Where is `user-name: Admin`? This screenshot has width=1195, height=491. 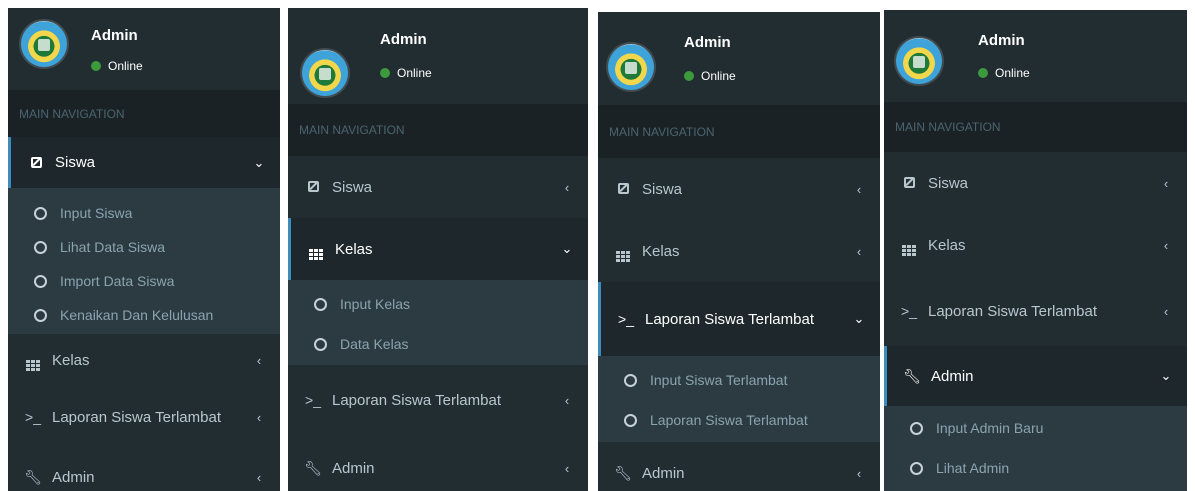
user-name: Admin is located at coordinates (707, 42).